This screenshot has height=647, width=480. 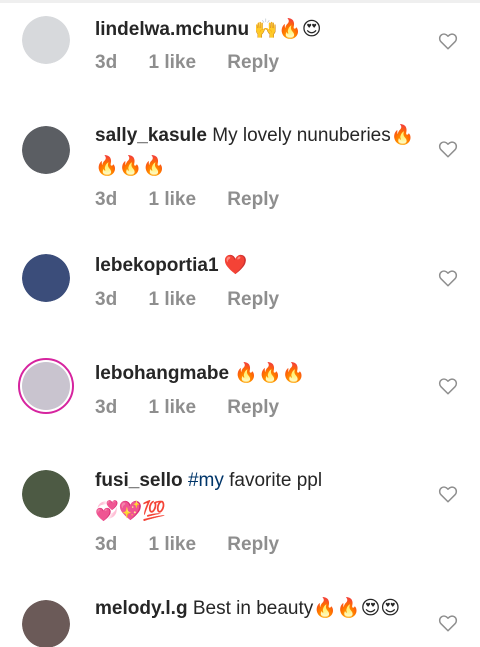 I want to click on username: melody.l.g, so click(x=141, y=608).